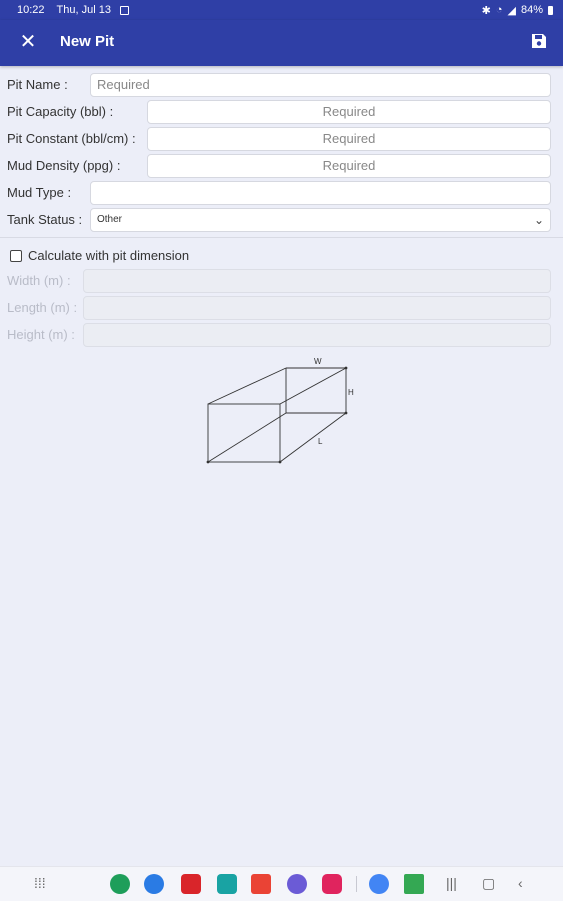 The width and height of the screenshot is (563, 901). I want to click on app-bar: ✕ New Pit, so click(281, 43).